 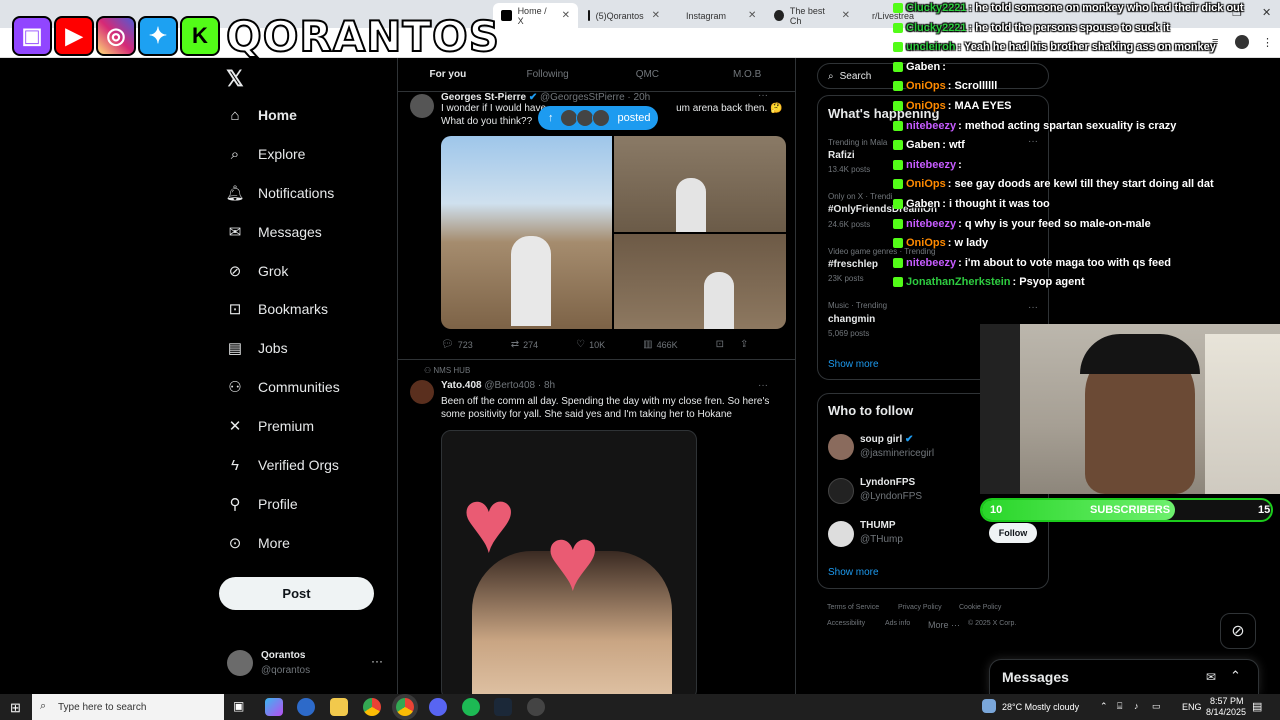 I want to click on browser-tab-tiktok: (5)Qorantos ✕, so click(x=624, y=15).